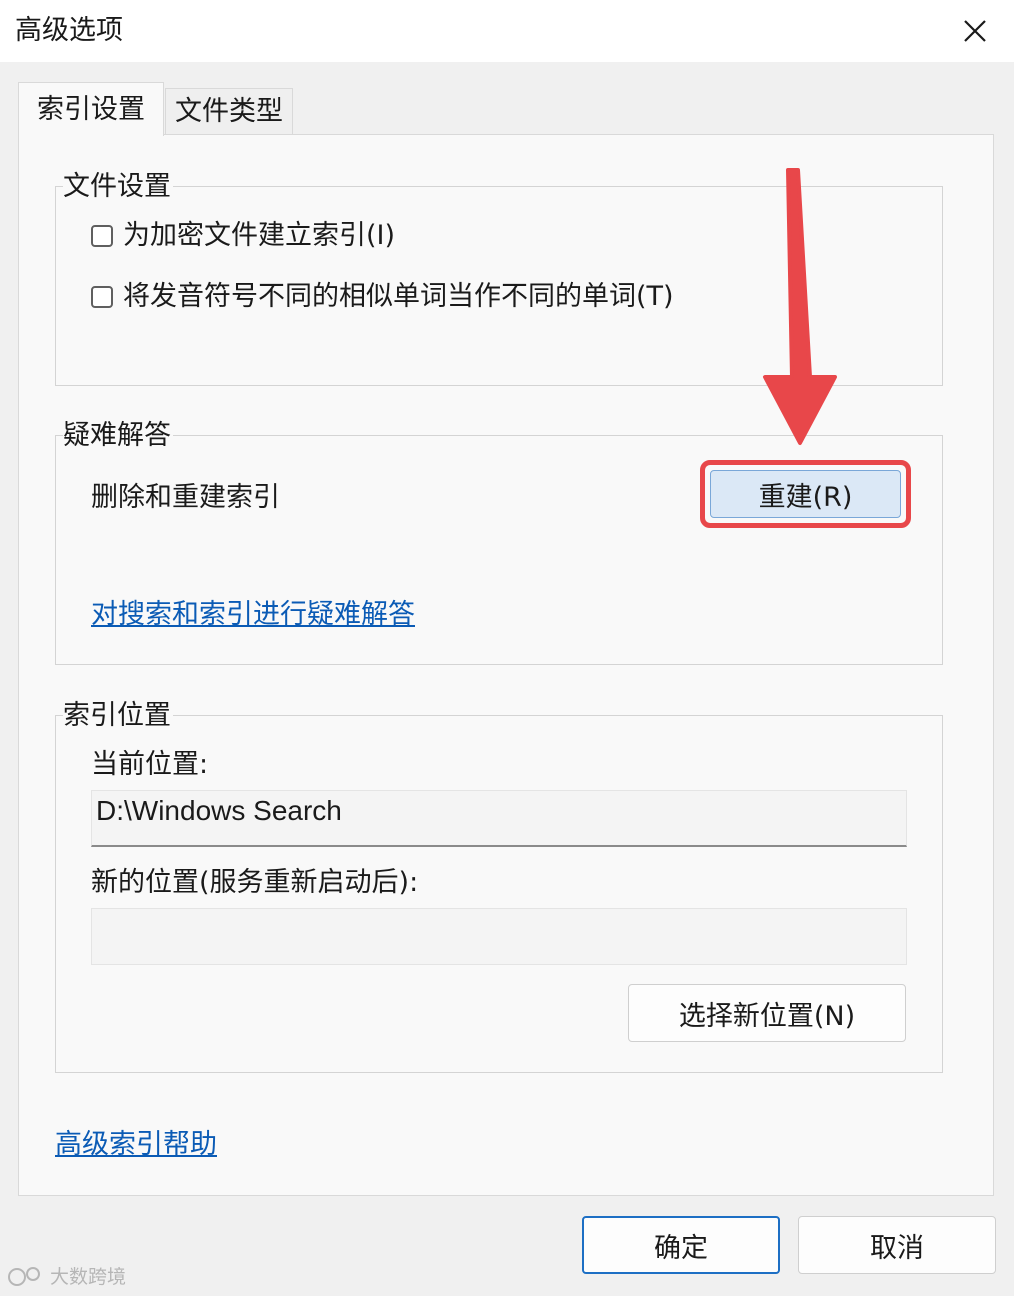  Describe the element at coordinates (219, 810) in the screenshot. I see `current-location-value: D:\Windows Search` at that location.